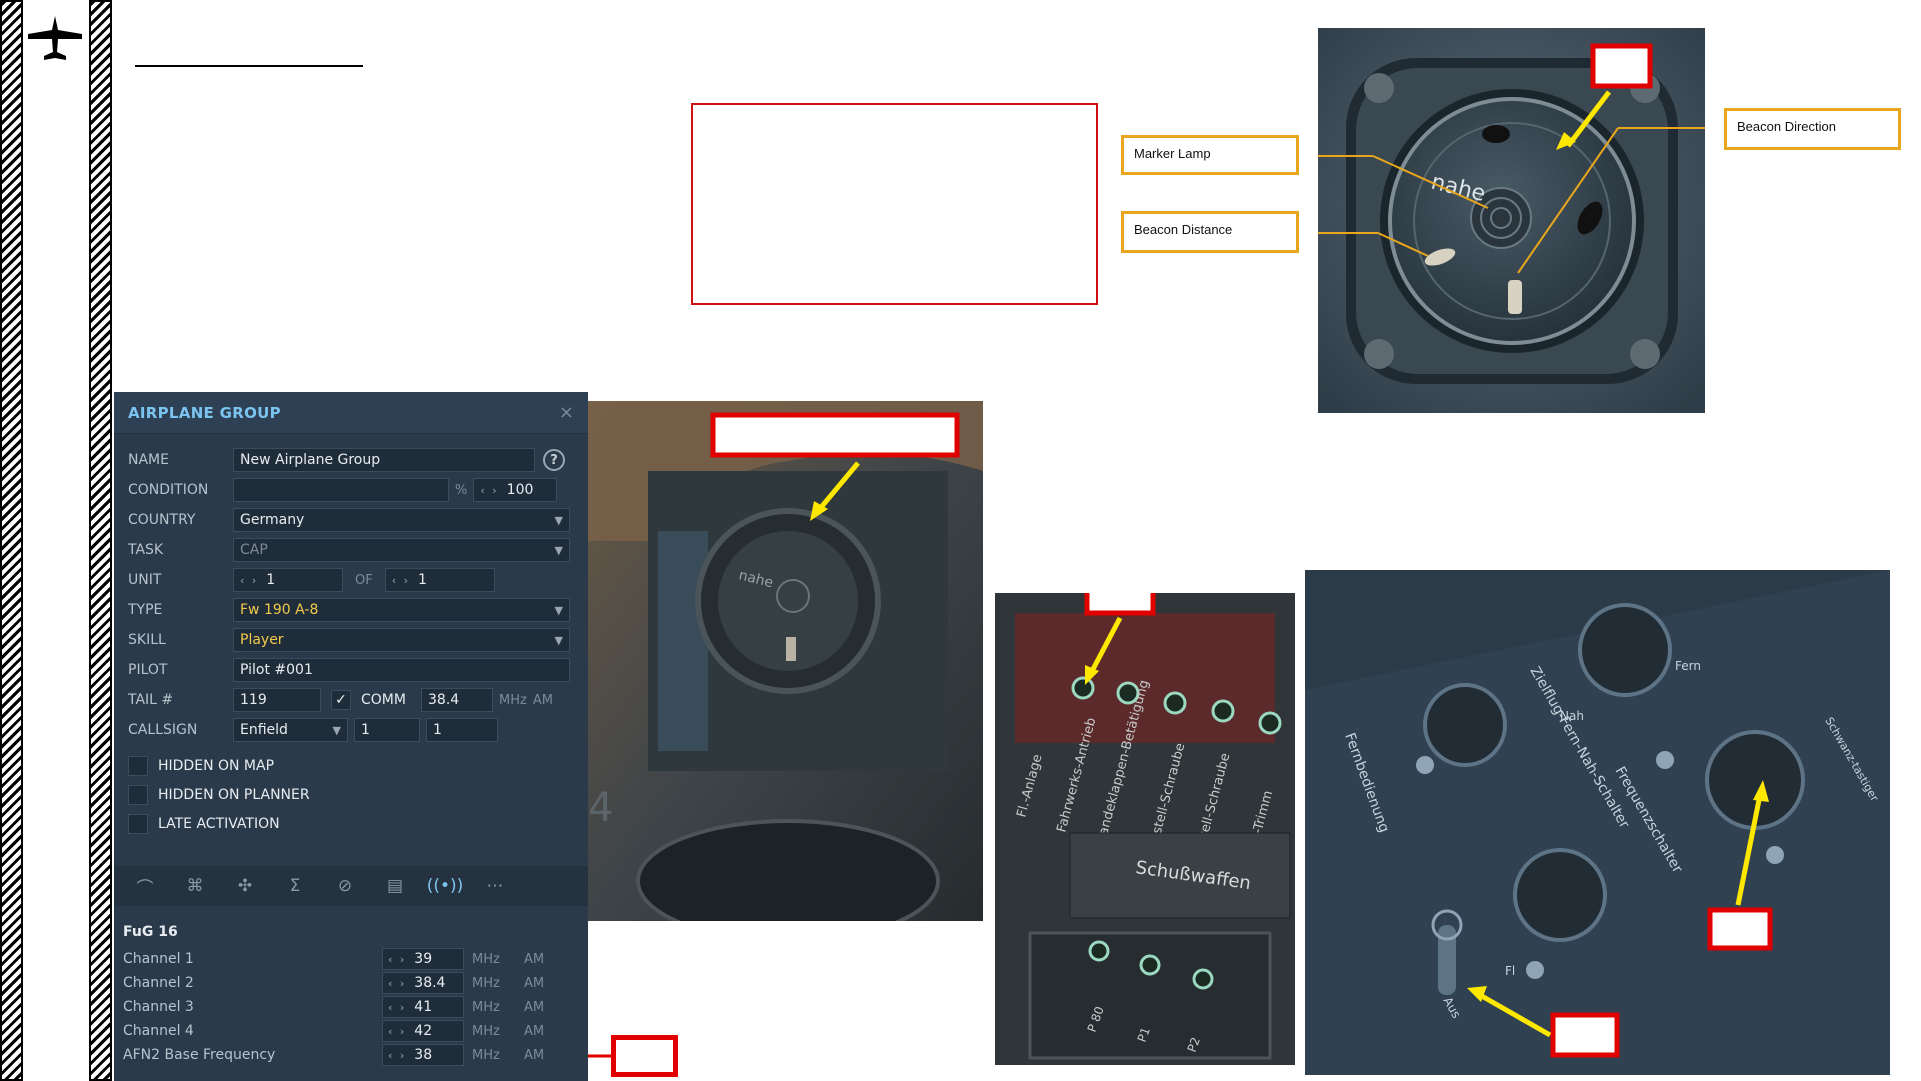 This screenshot has width=1921, height=1081. I want to click on condition-stepper: ‹ › 100, so click(515, 490).